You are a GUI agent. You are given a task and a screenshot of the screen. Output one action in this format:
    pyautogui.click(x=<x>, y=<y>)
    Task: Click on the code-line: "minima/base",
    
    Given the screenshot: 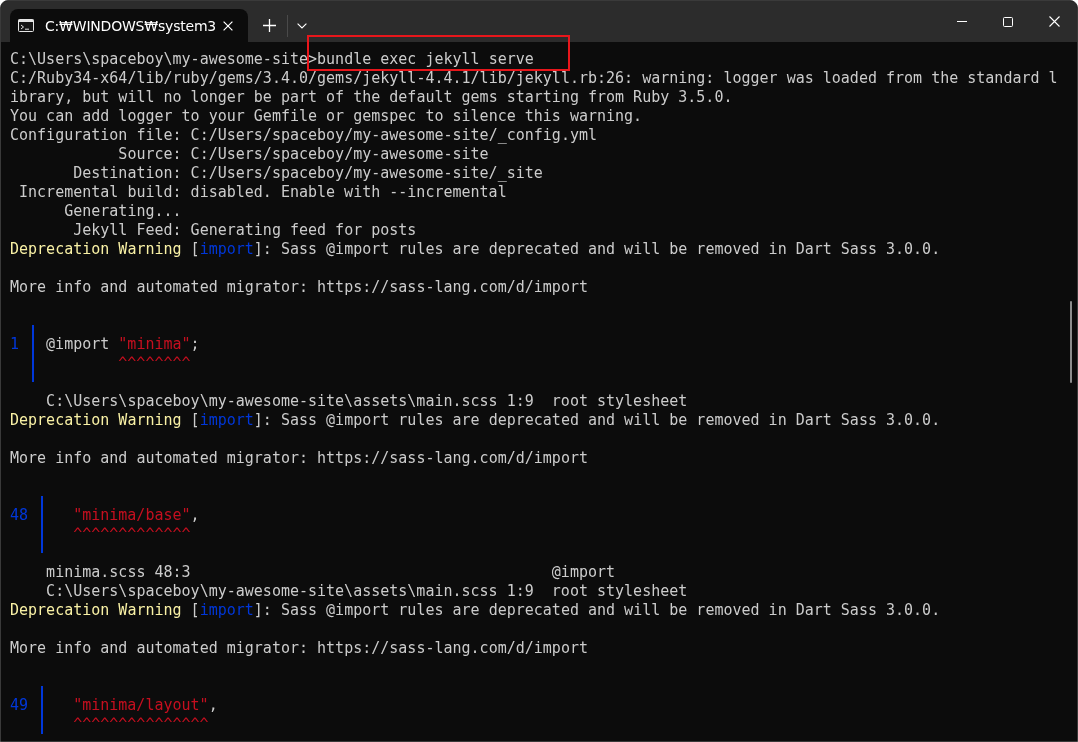 What is the action you would take?
    pyautogui.click(x=136, y=515)
    